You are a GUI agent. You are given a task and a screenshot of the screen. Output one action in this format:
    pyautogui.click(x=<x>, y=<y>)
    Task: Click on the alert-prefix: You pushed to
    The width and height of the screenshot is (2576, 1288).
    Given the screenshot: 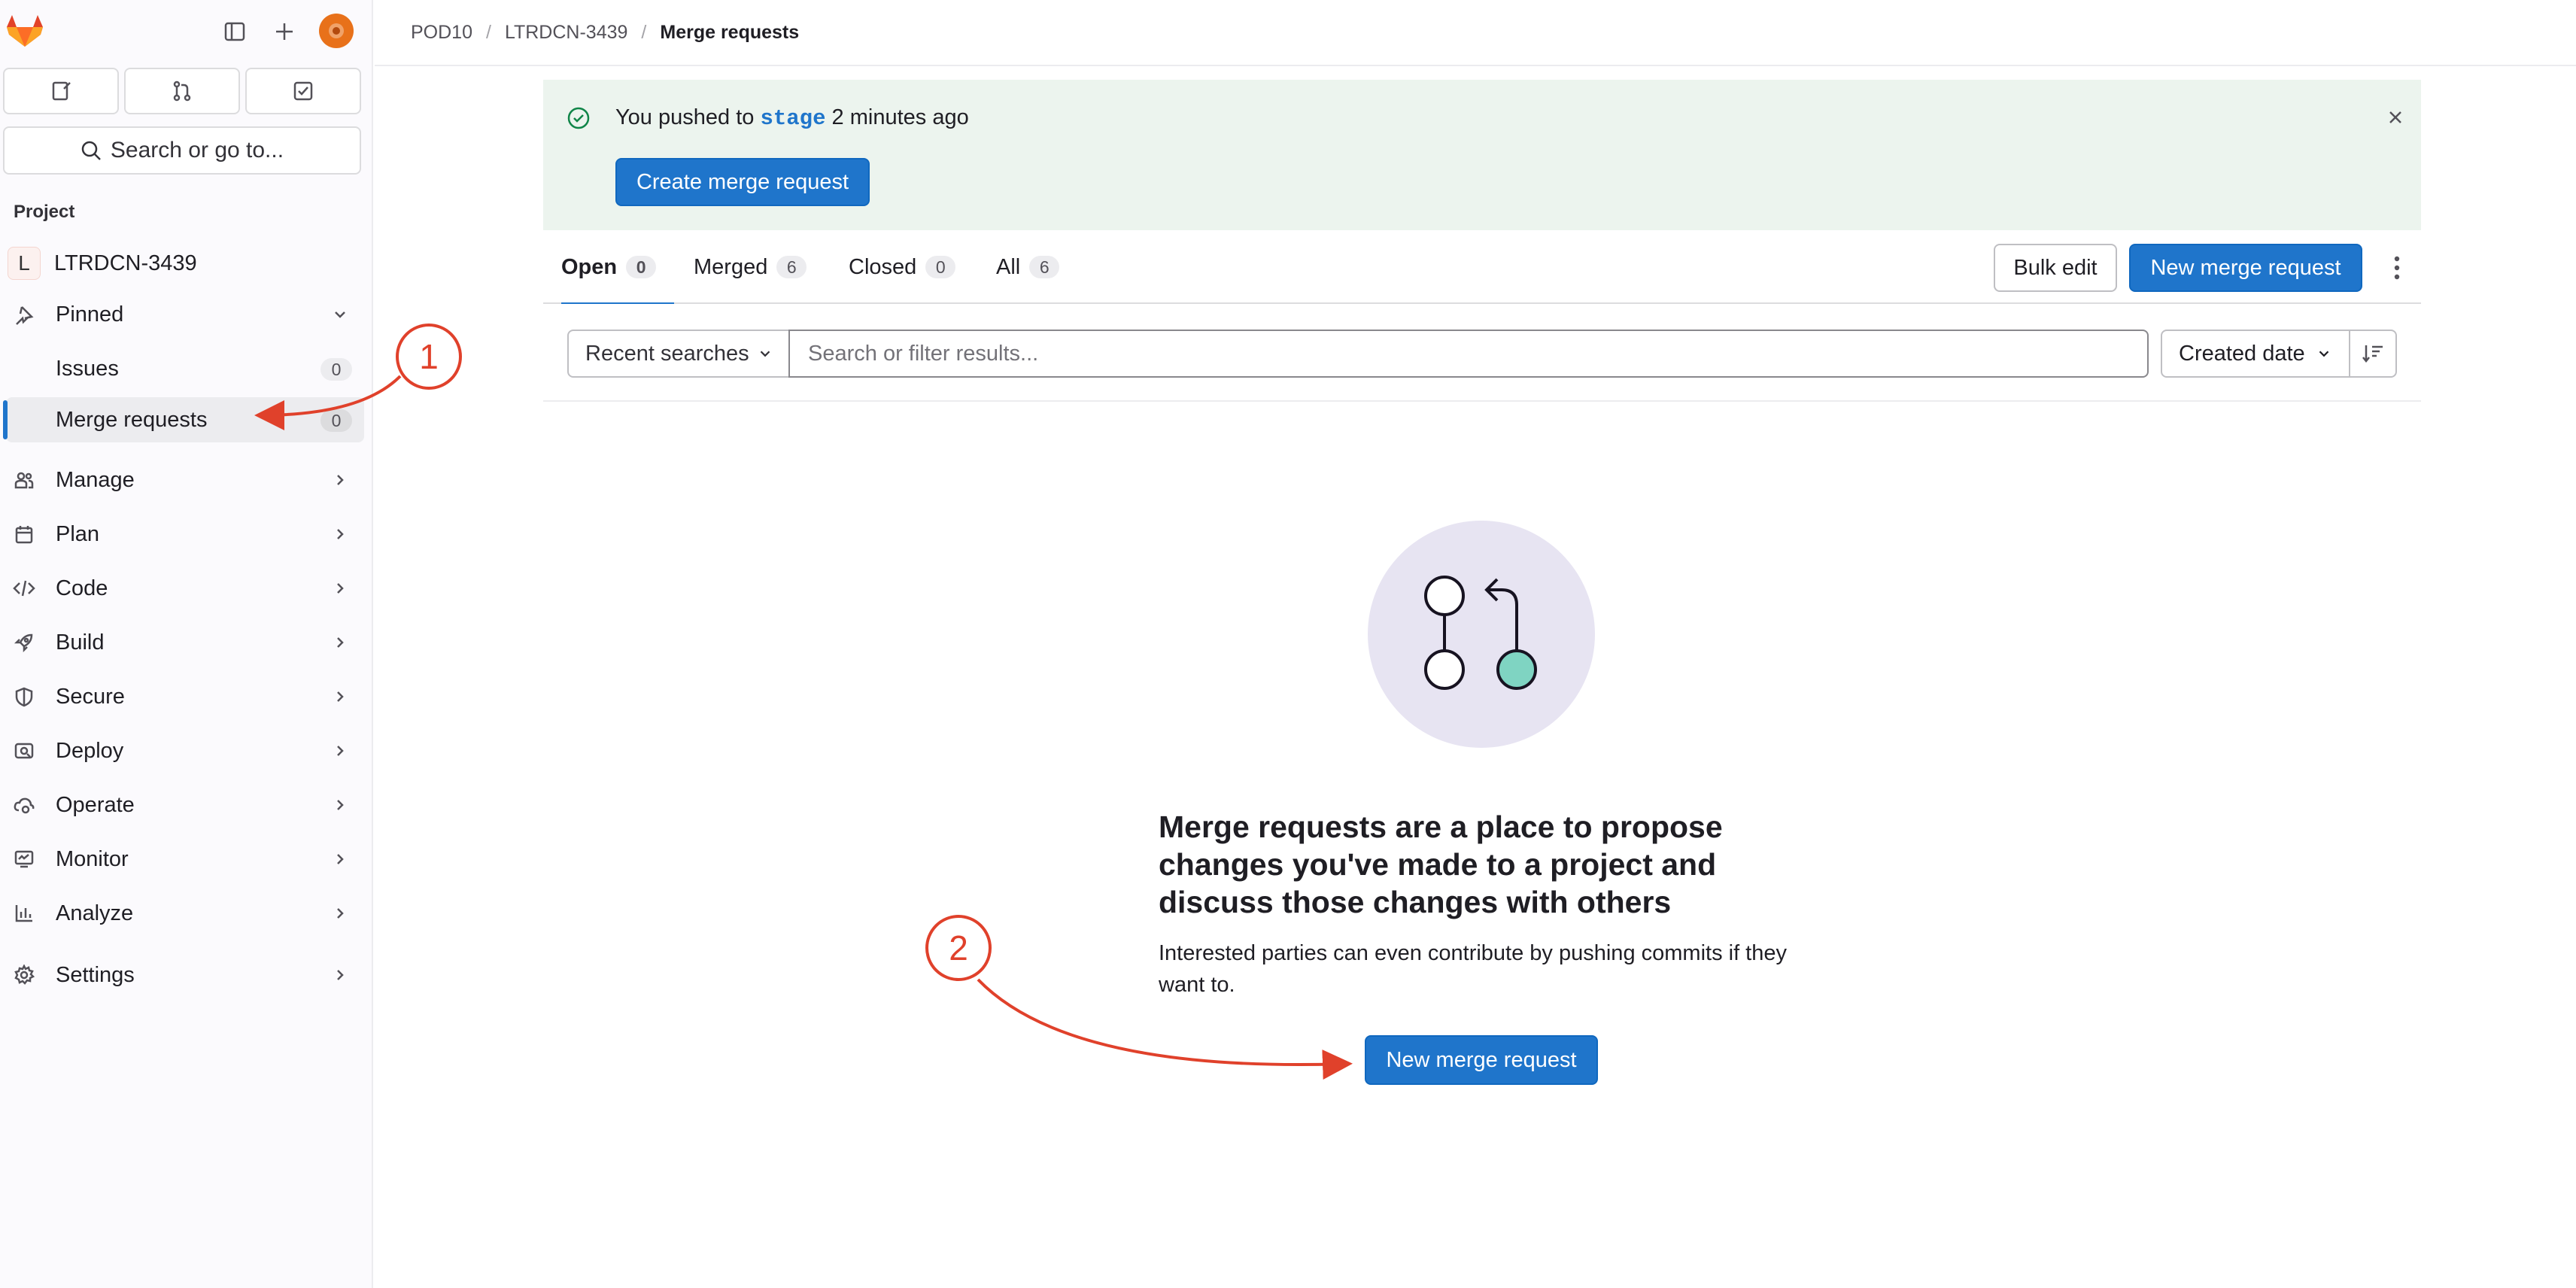 What is the action you would take?
    pyautogui.click(x=685, y=117)
    